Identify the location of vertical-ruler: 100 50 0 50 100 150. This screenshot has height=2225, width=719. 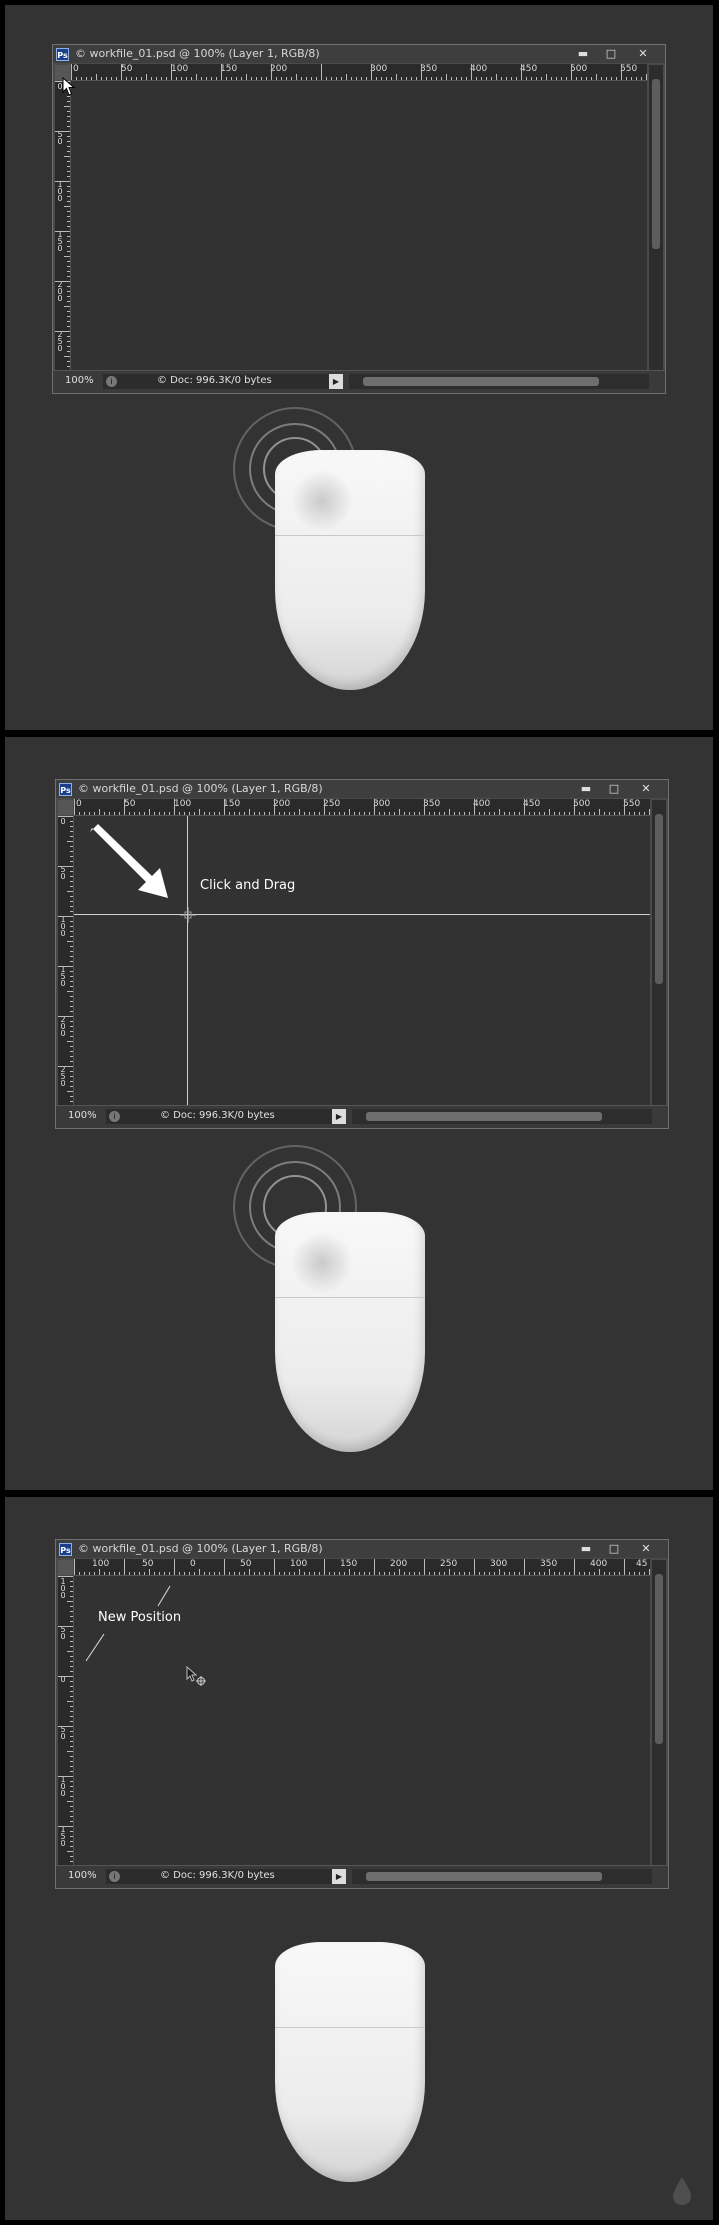
(66, 1721).